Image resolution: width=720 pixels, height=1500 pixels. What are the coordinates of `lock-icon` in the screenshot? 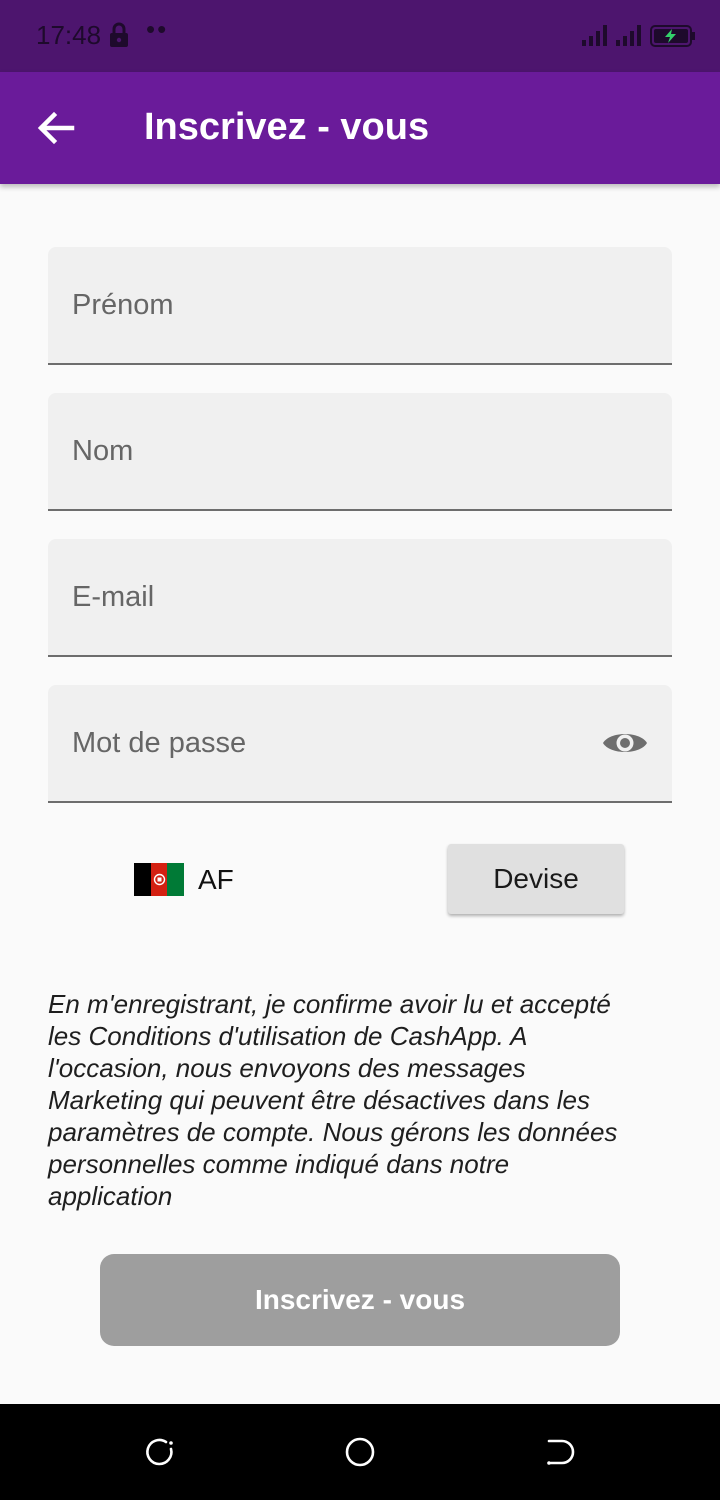 It's located at (119, 37).